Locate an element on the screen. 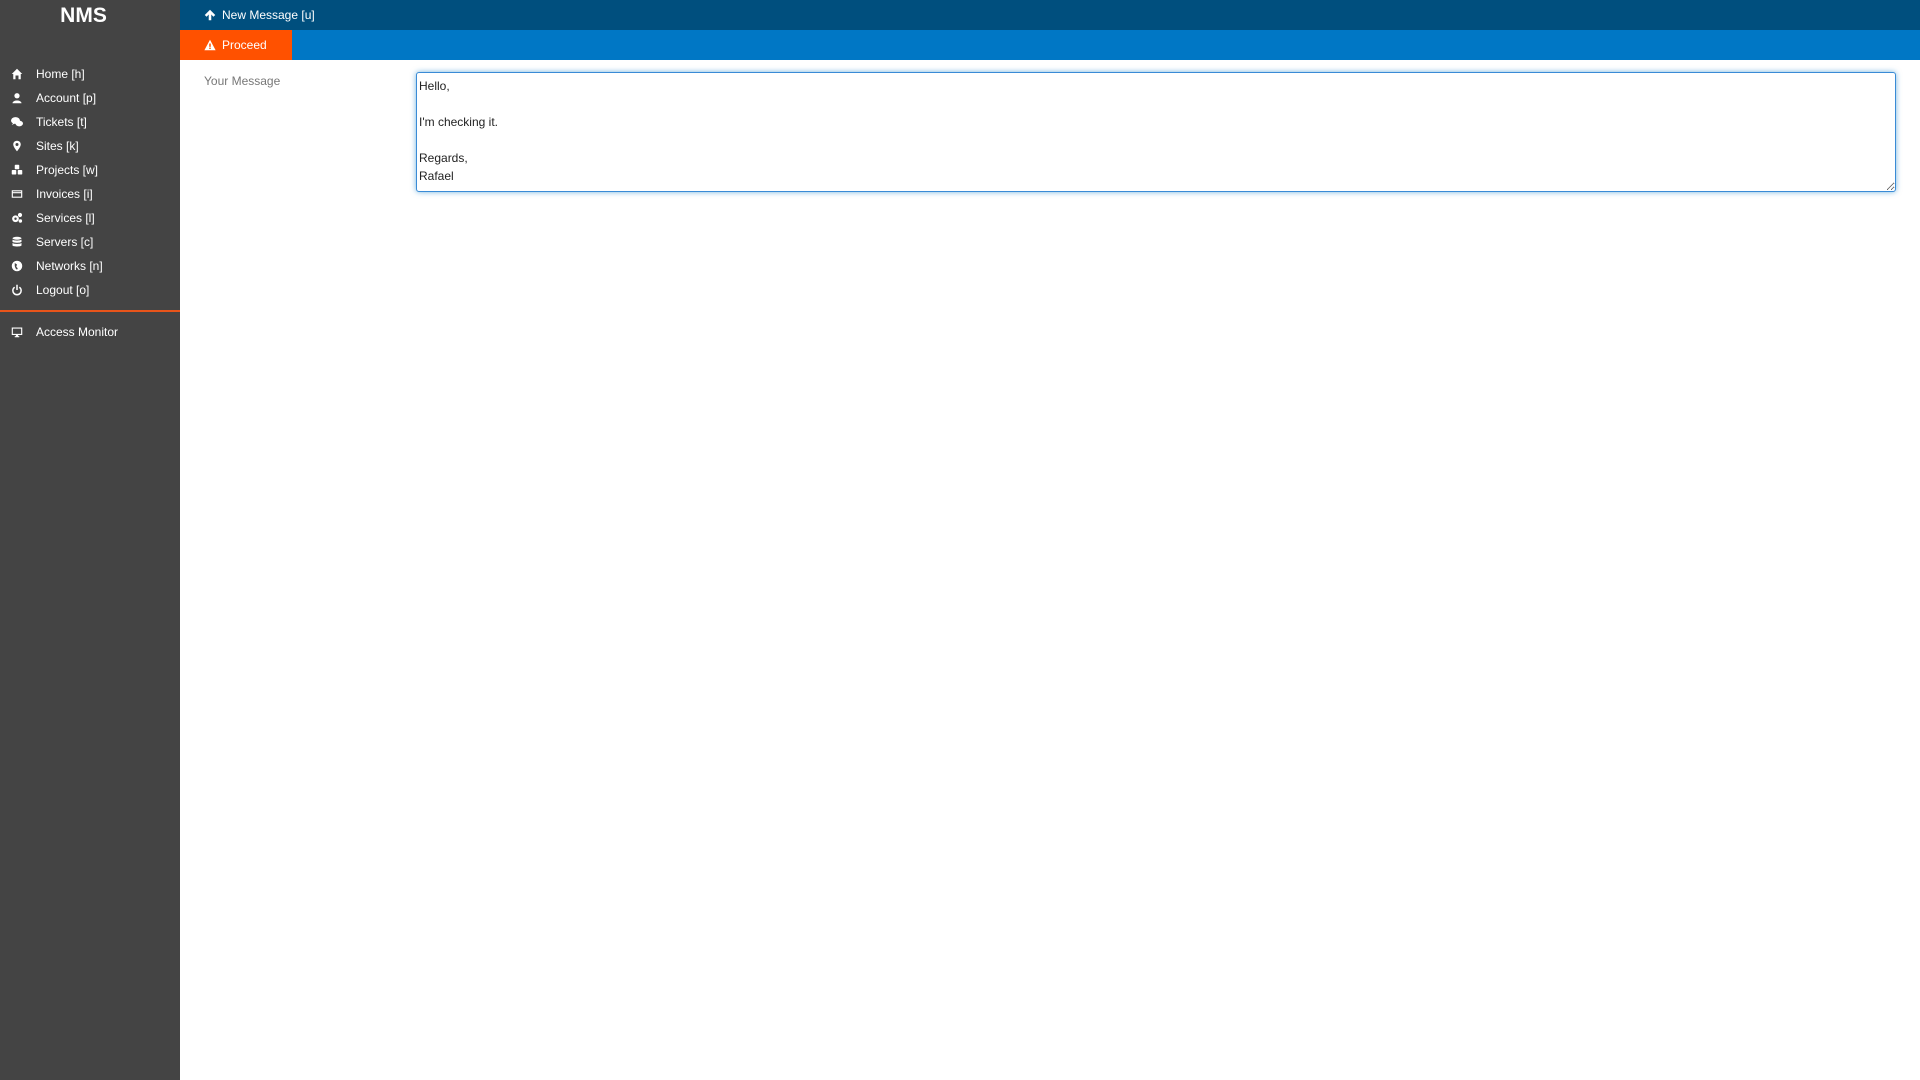 The height and width of the screenshot is (1080, 1920). sidebar-item-label: Networks [n] is located at coordinates (69, 266).